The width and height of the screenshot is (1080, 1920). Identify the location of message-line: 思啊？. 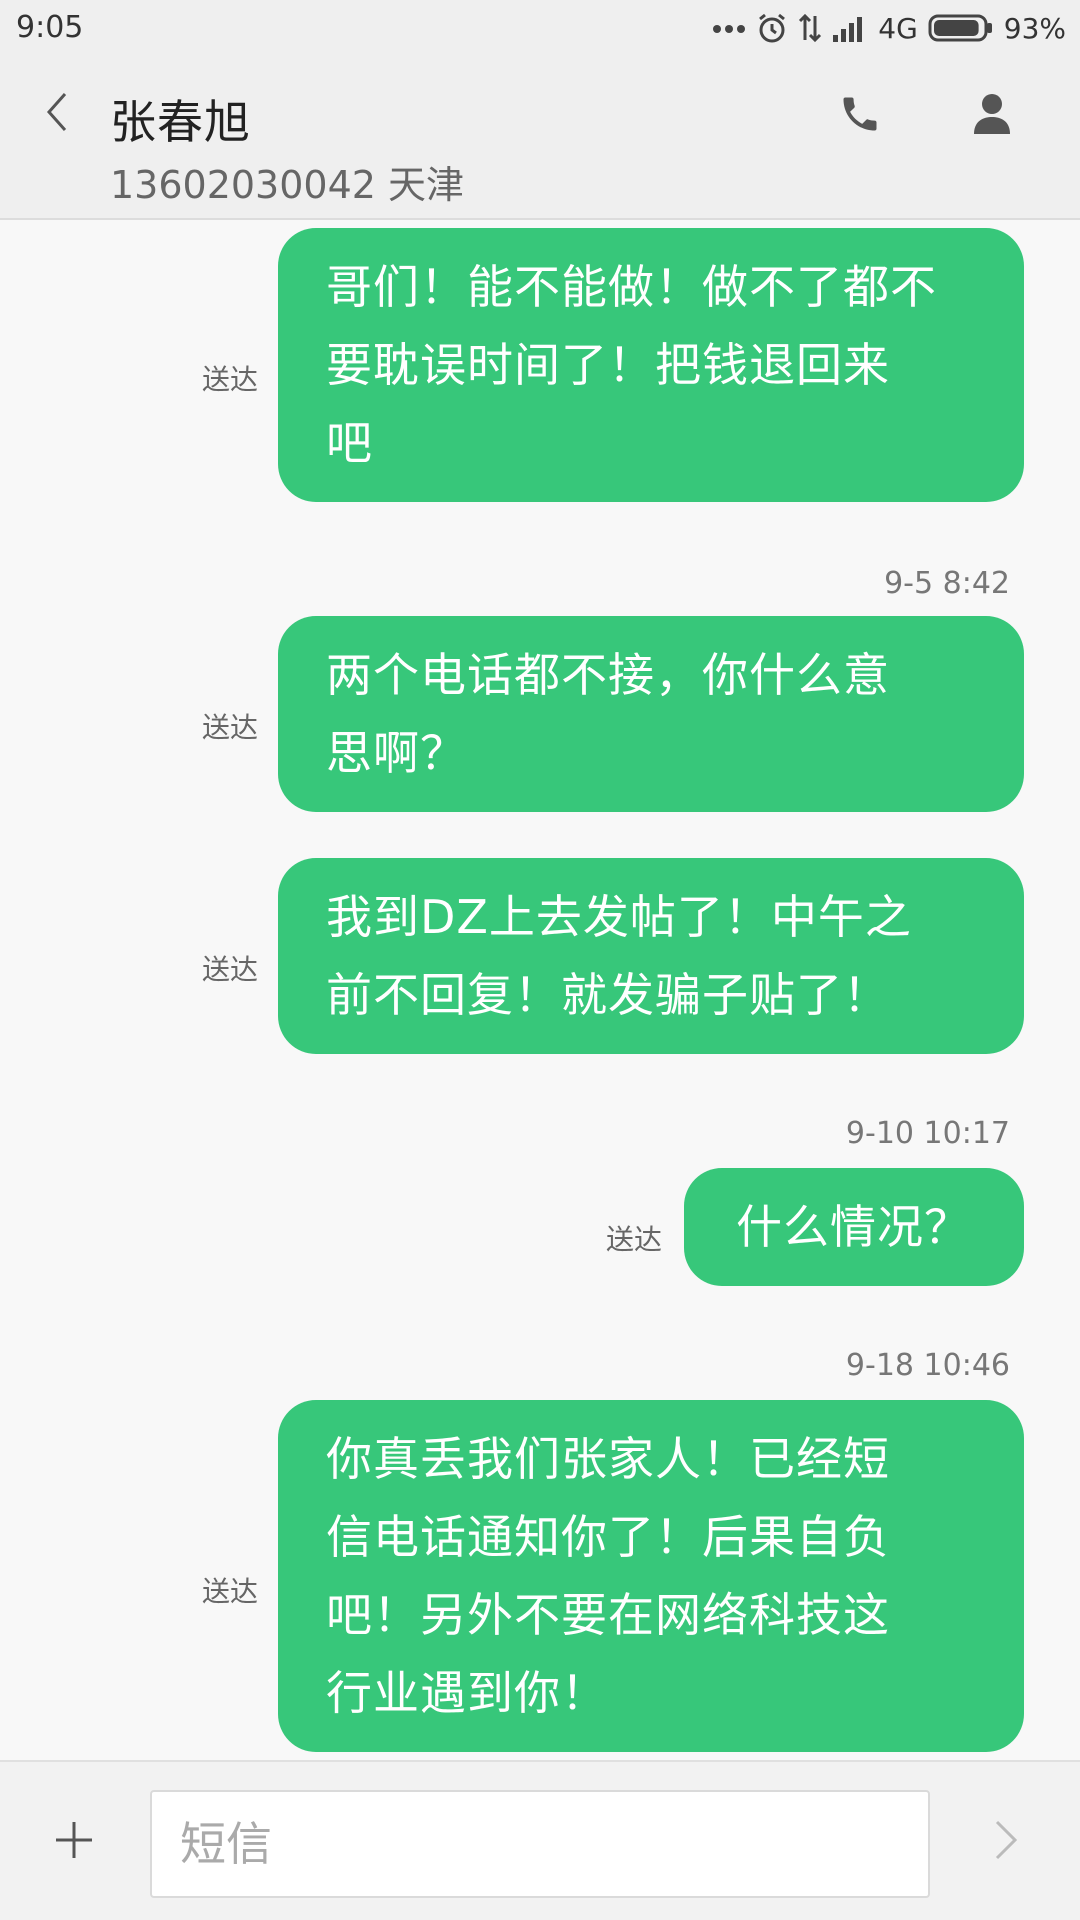
(396, 753).